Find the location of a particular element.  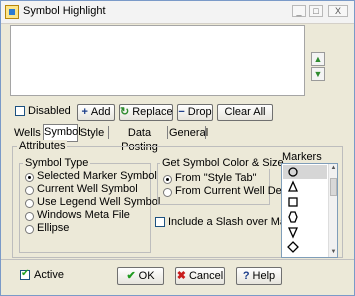

include-slash-checkbox is located at coordinates (160, 222).